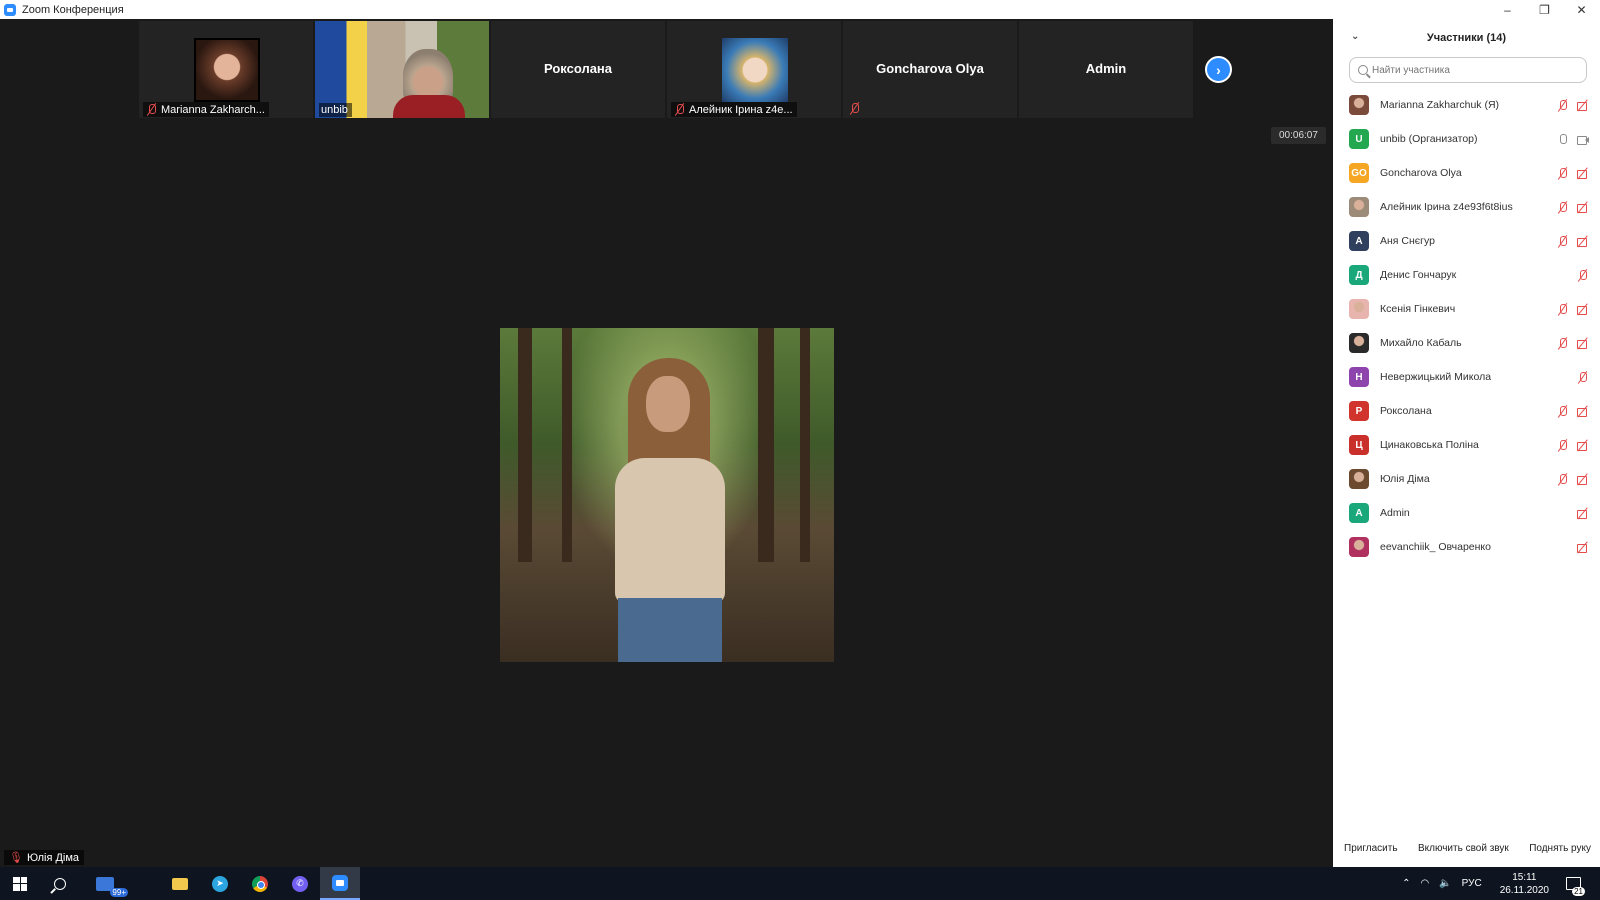  I want to click on volume-icon: 🔈, so click(1445, 883).